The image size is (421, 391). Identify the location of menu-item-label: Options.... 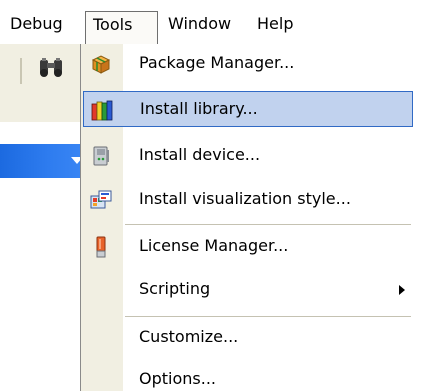
(177, 378).